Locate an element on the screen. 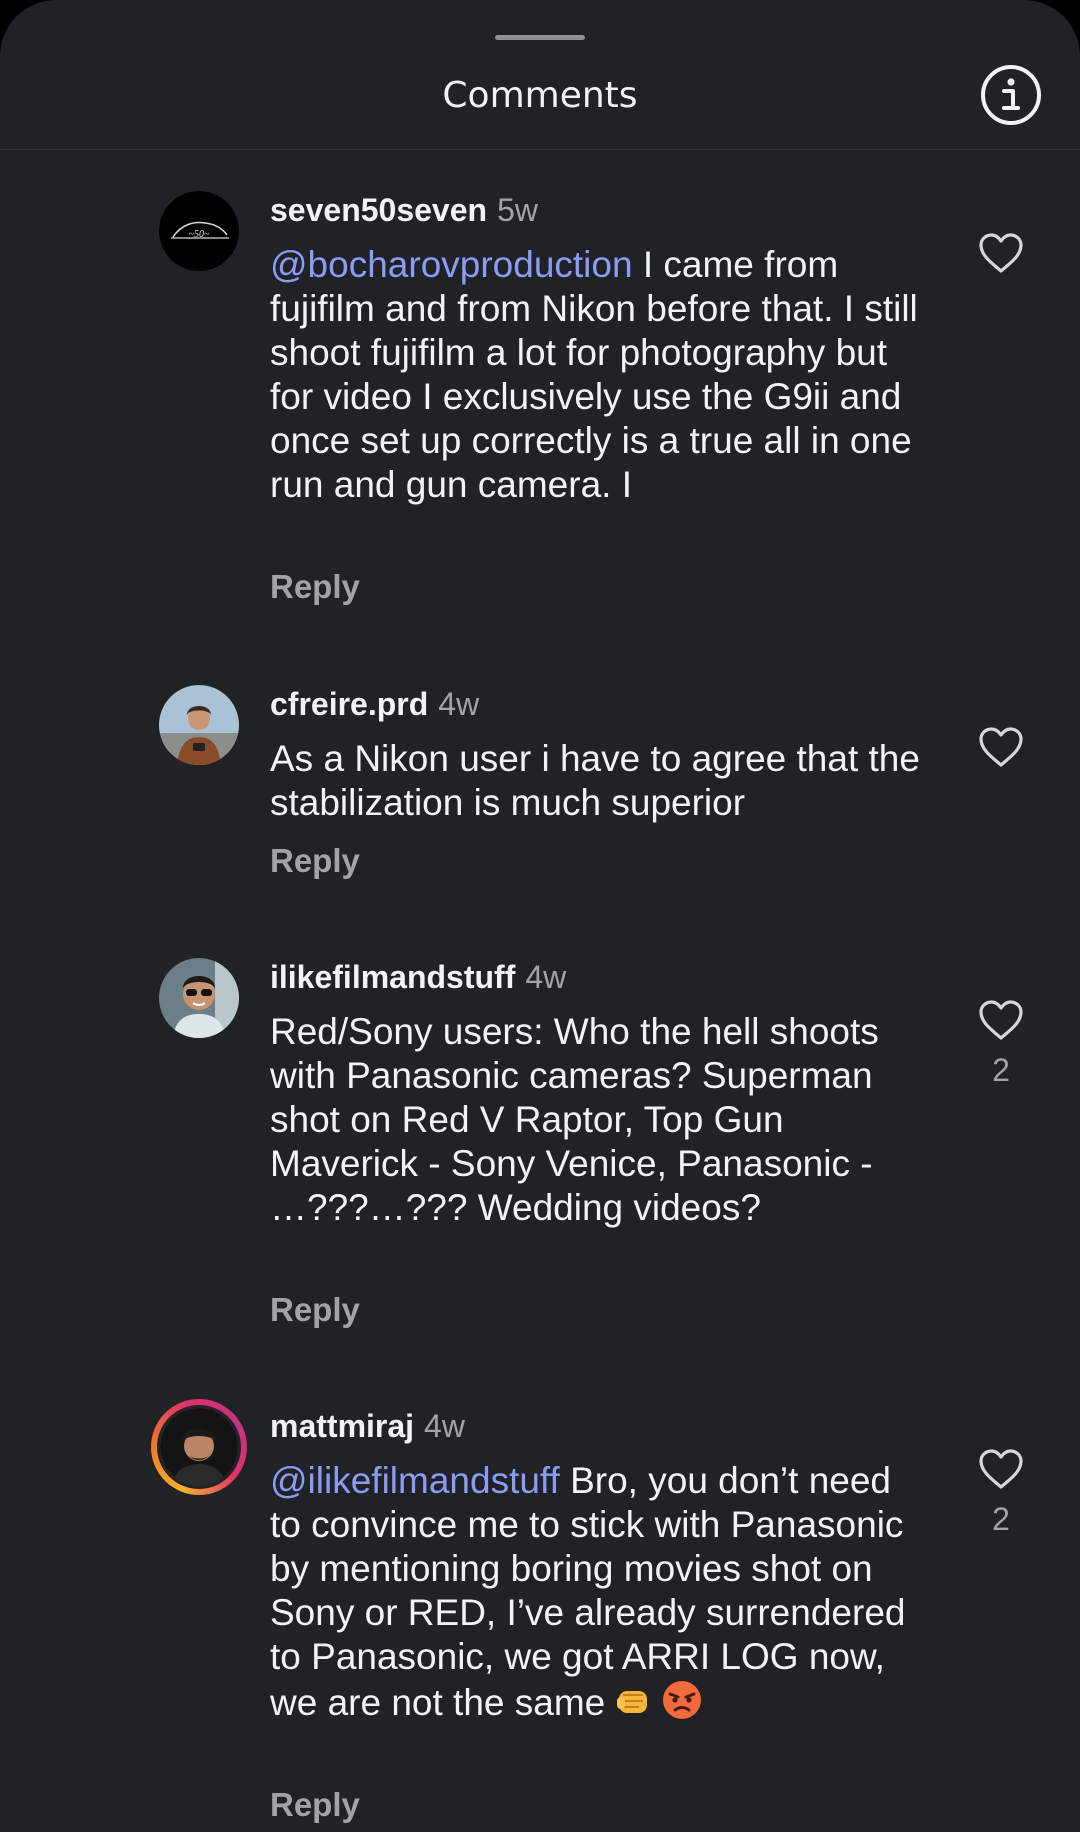 The image size is (1080, 1832). username: mattmiraj is located at coordinates (342, 1426).